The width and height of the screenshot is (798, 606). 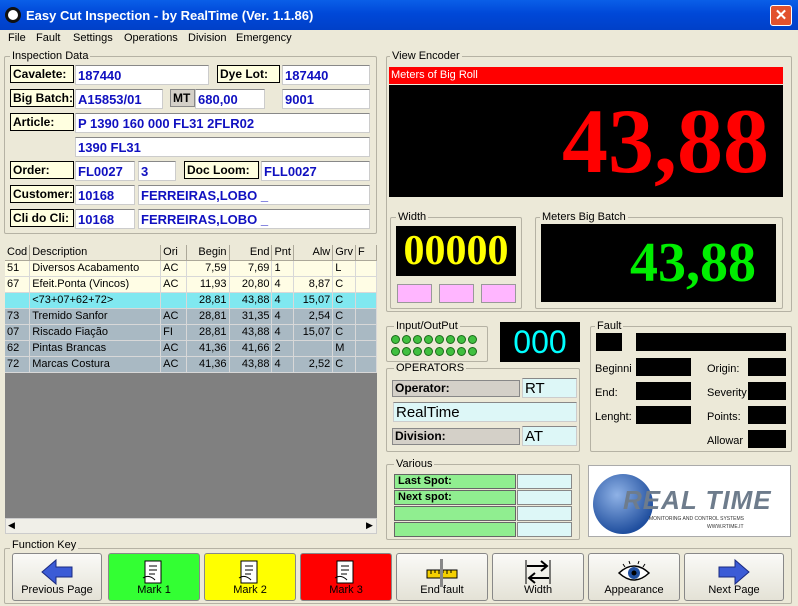 I want to click on logo-name: REAL TIME, so click(x=697, y=500).